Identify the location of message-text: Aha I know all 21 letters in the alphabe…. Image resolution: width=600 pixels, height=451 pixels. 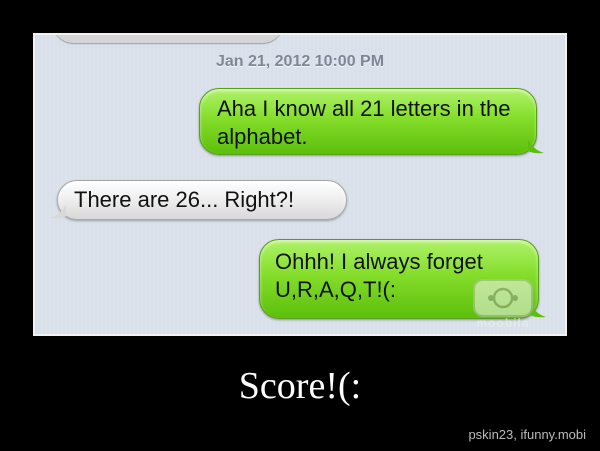
(364, 122).